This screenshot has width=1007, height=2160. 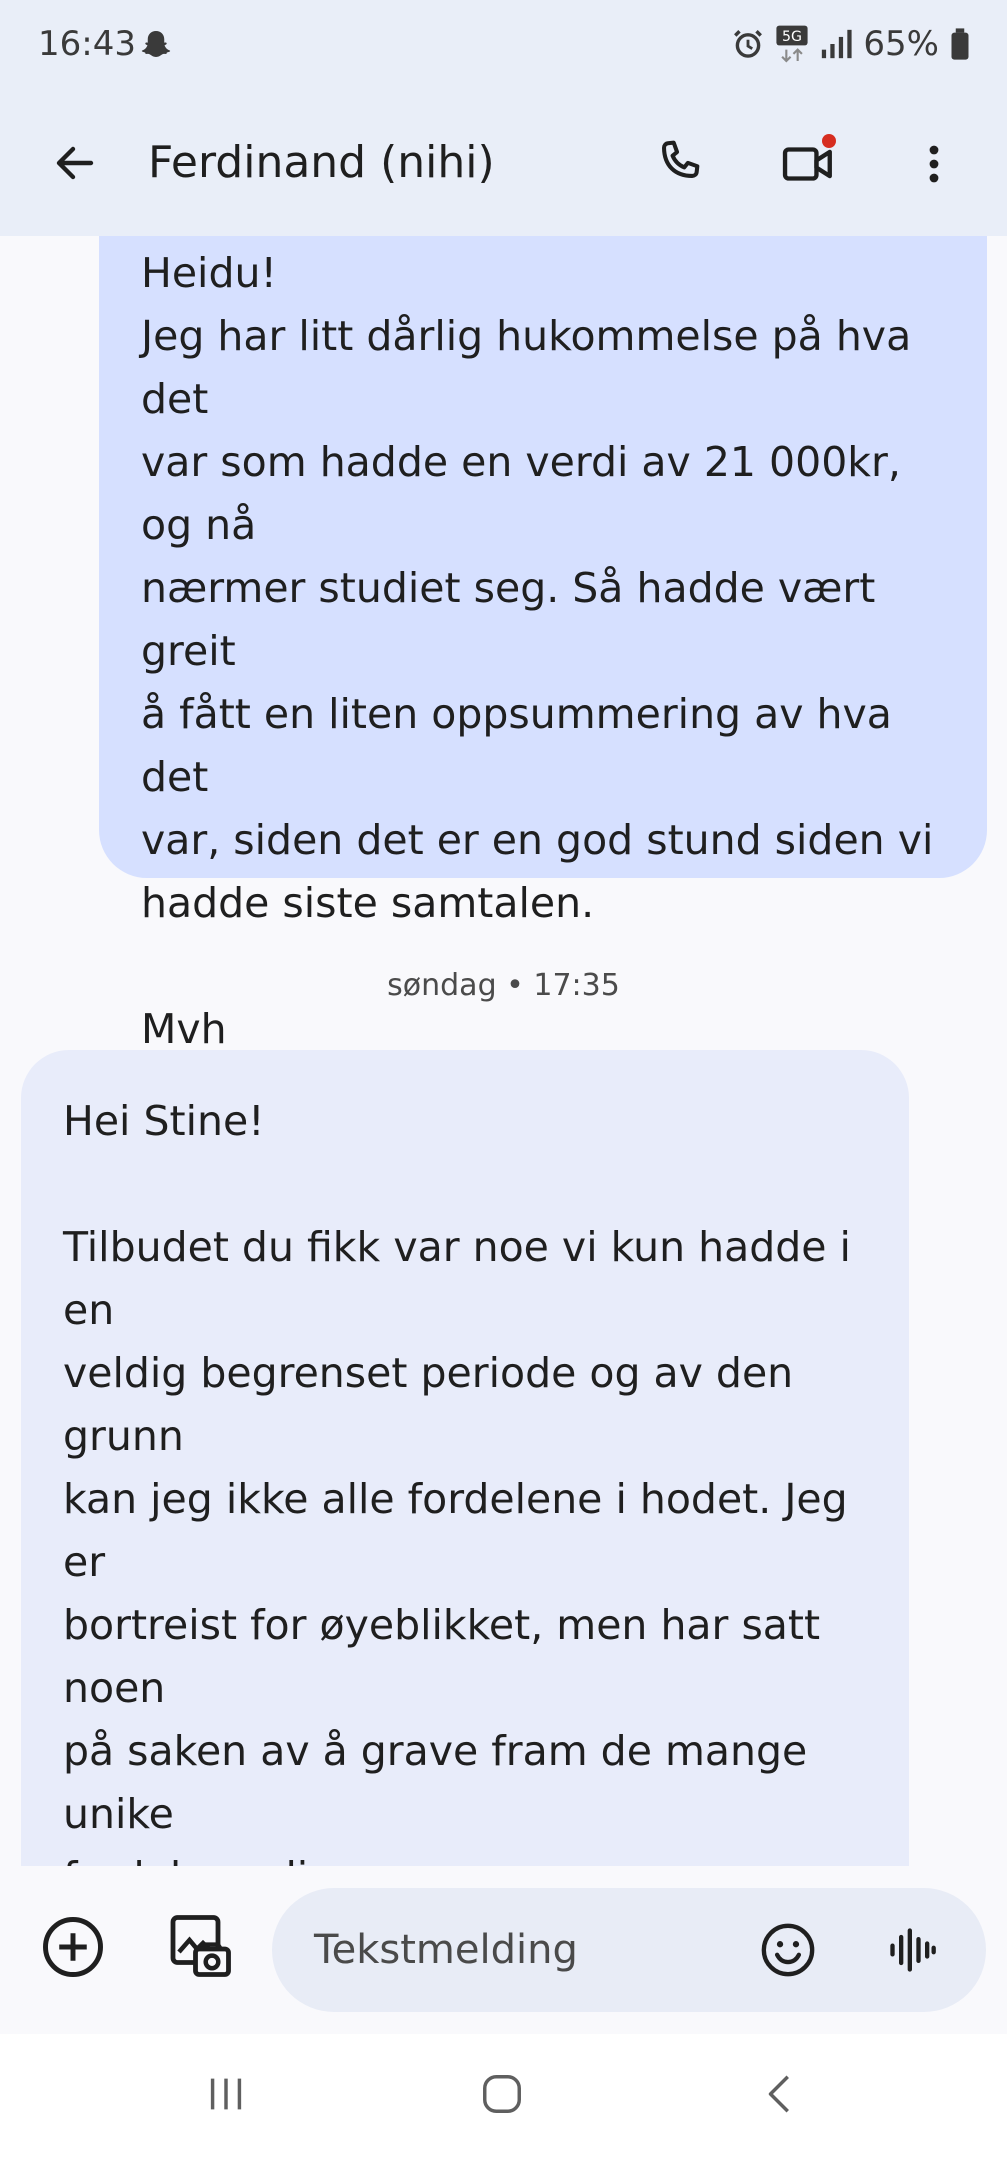 I want to click on conversation-title: Ferdinand (nihi), so click(x=321, y=162).